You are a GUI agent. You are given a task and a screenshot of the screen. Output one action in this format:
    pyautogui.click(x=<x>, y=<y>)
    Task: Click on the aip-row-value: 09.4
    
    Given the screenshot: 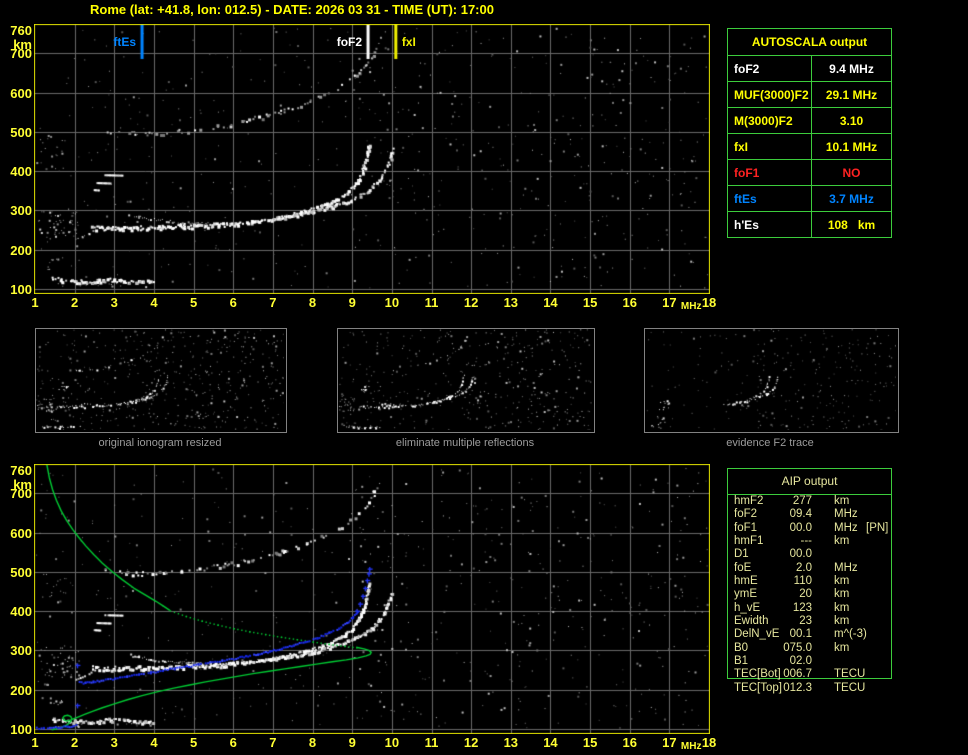 What is the action you would take?
    pyautogui.click(x=800, y=514)
    